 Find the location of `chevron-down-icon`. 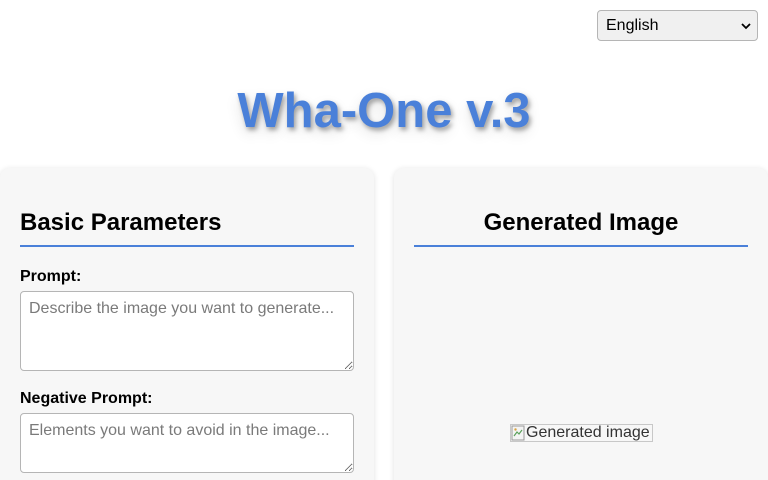

chevron-down-icon is located at coordinates (746, 25).